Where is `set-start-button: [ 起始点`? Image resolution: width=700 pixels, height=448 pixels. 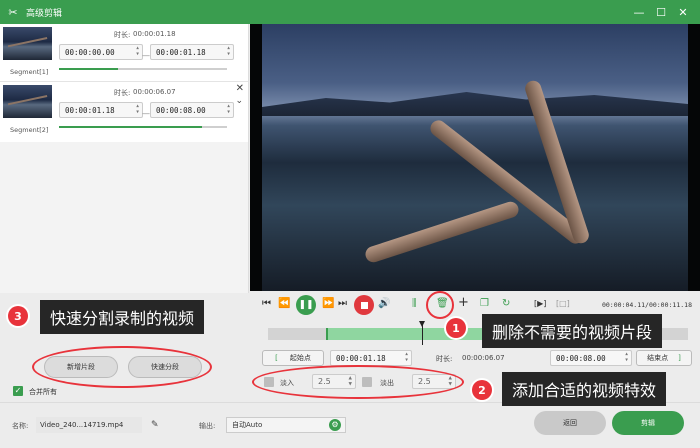 set-start-button: [ 起始点 is located at coordinates (293, 358).